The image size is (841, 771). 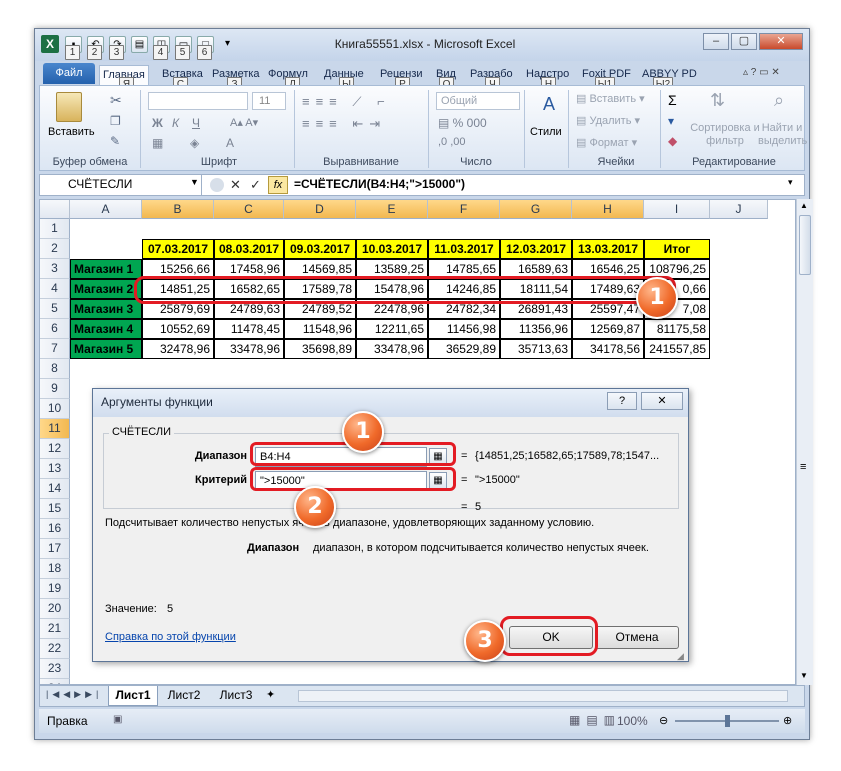 I want to click on row-header: 8, so click(x=55, y=369).